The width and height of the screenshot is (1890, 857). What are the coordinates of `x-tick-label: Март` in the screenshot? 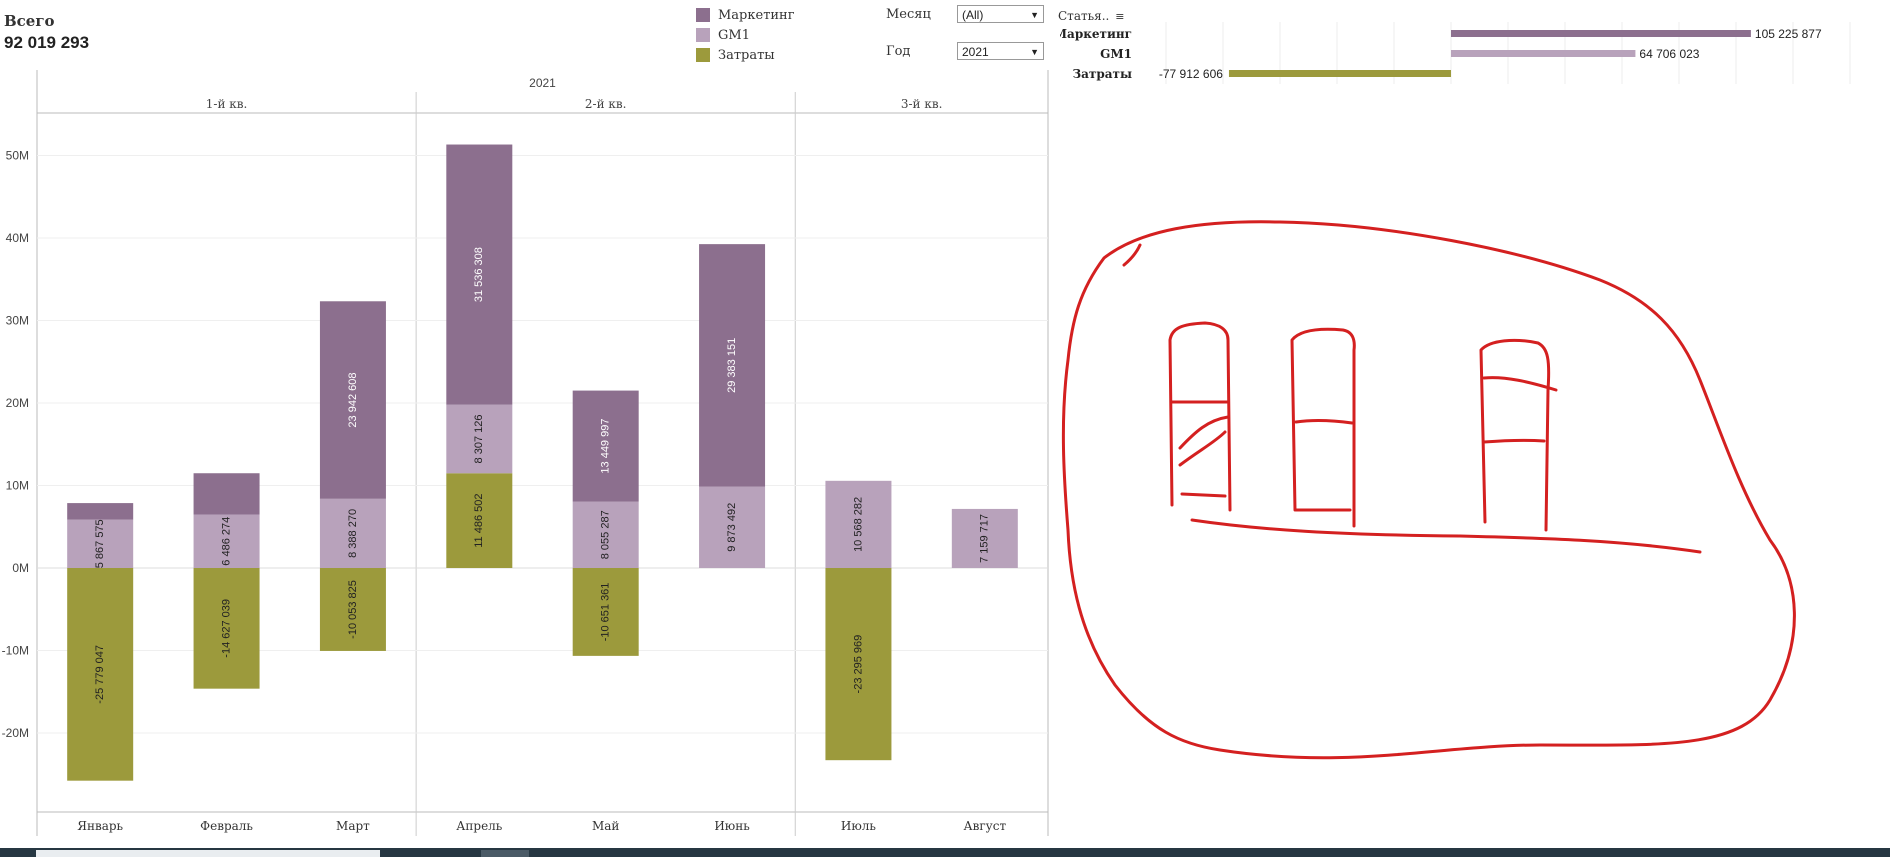 It's located at (353, 826).